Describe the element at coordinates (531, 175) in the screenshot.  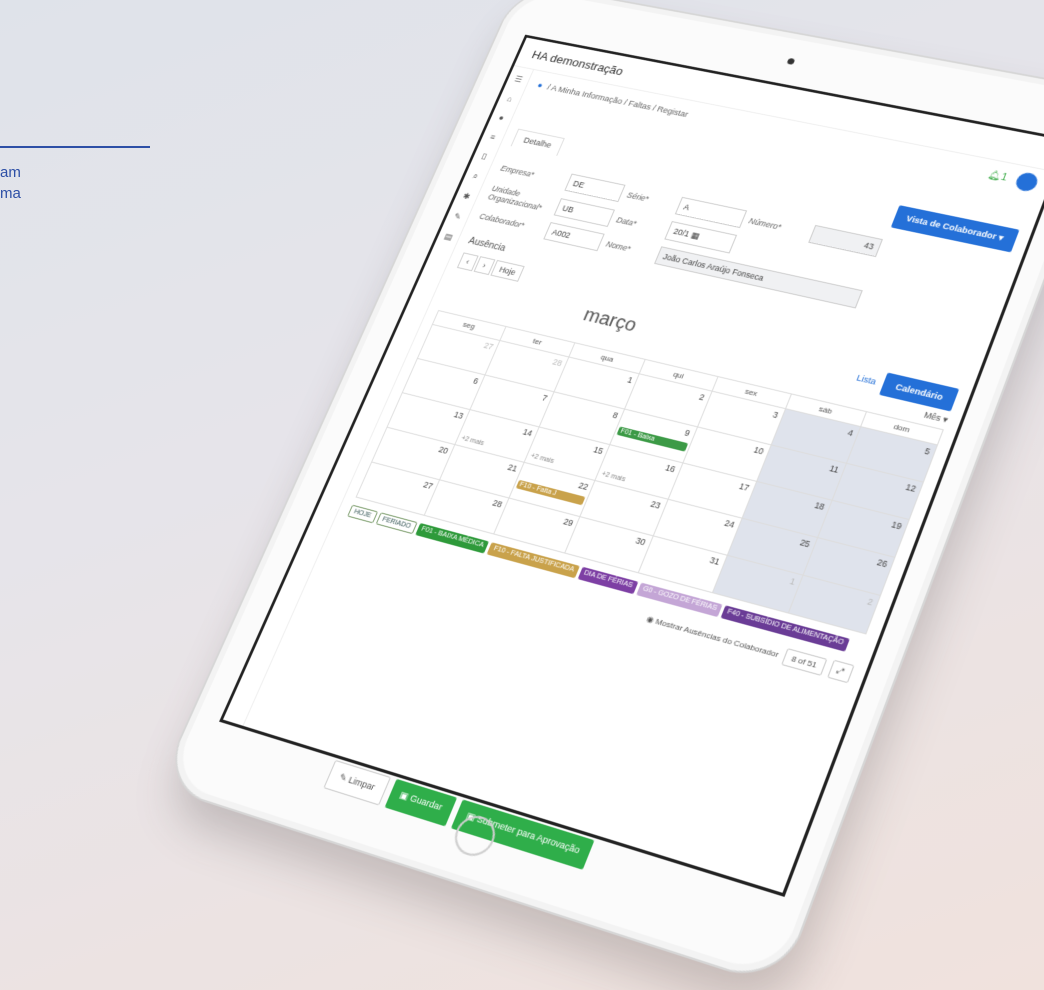
I see `empresa-label: Empresa*` at that location.